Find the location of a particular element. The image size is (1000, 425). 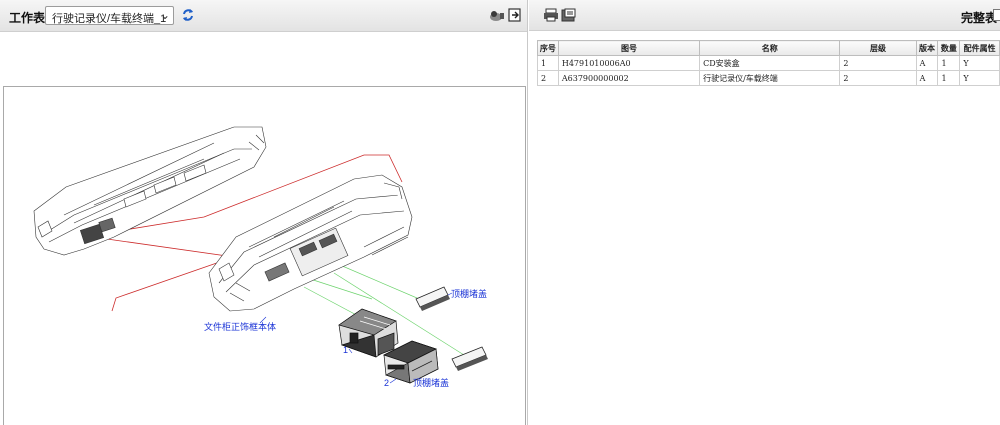

chevron-down-icon: ⌄ is located at coordinates (164, 15).